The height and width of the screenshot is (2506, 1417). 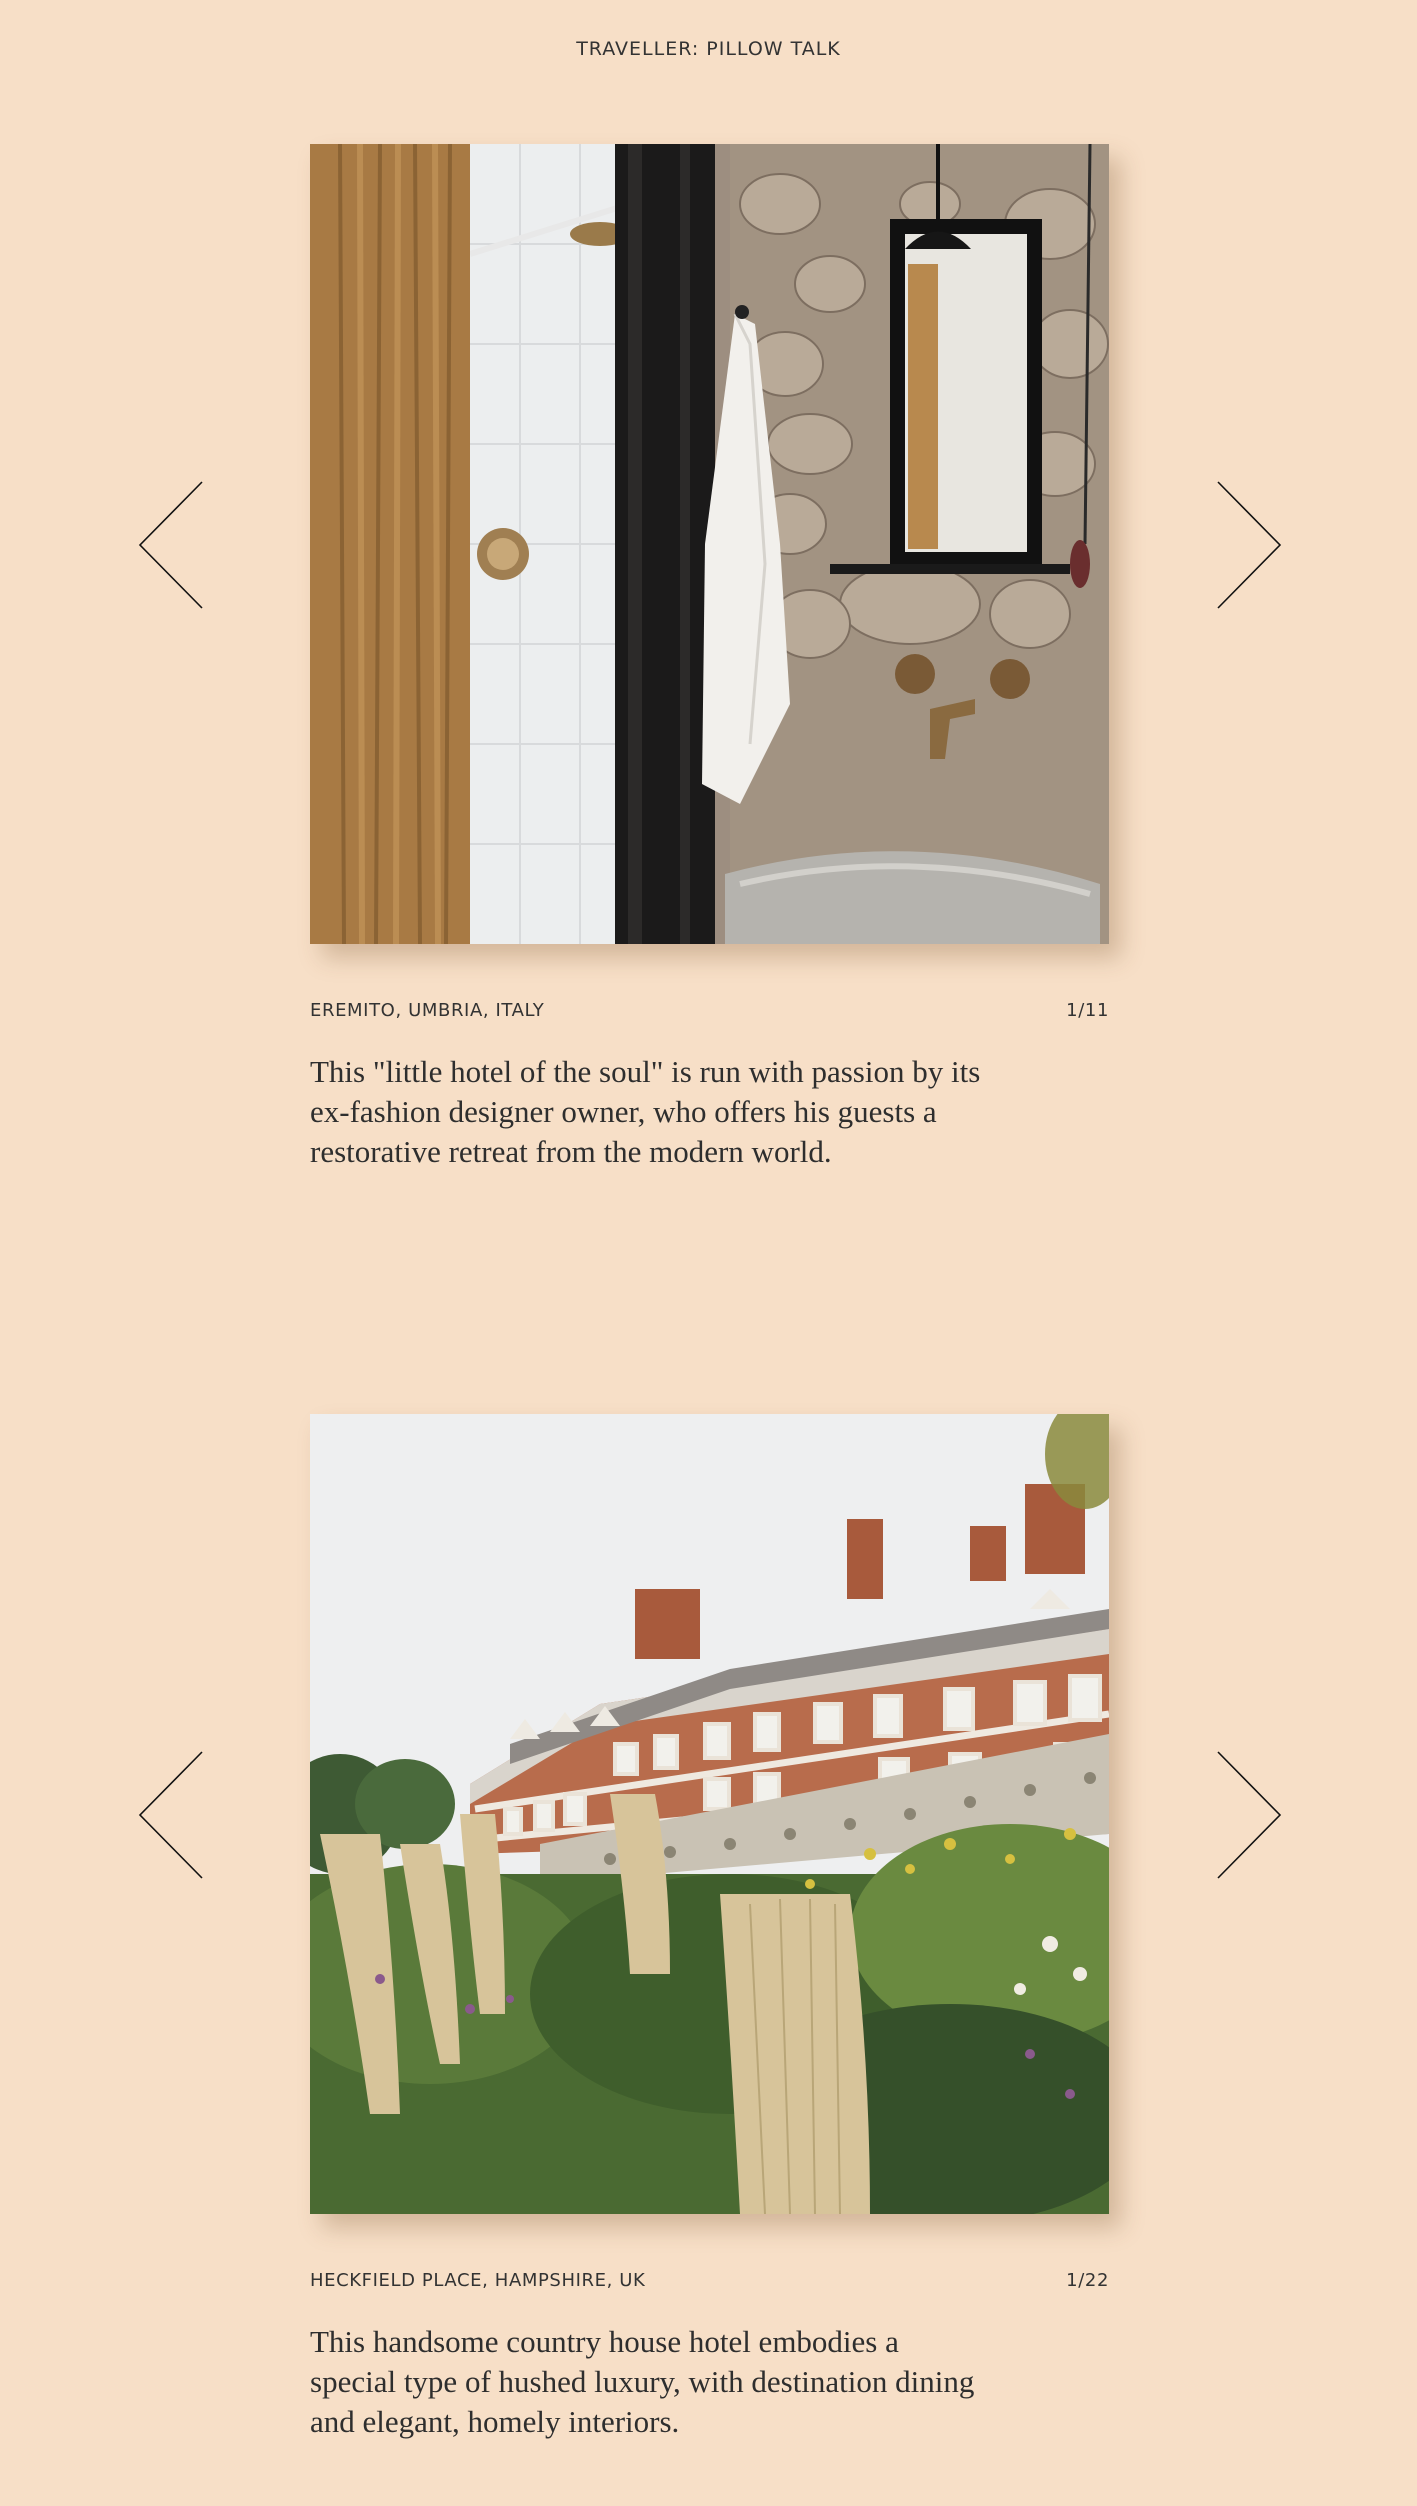 What do you see at coordinates (1087, 1010) in the screenshot?
I see `slide-counter: 1/11` at bounding box center [1087, 1010].